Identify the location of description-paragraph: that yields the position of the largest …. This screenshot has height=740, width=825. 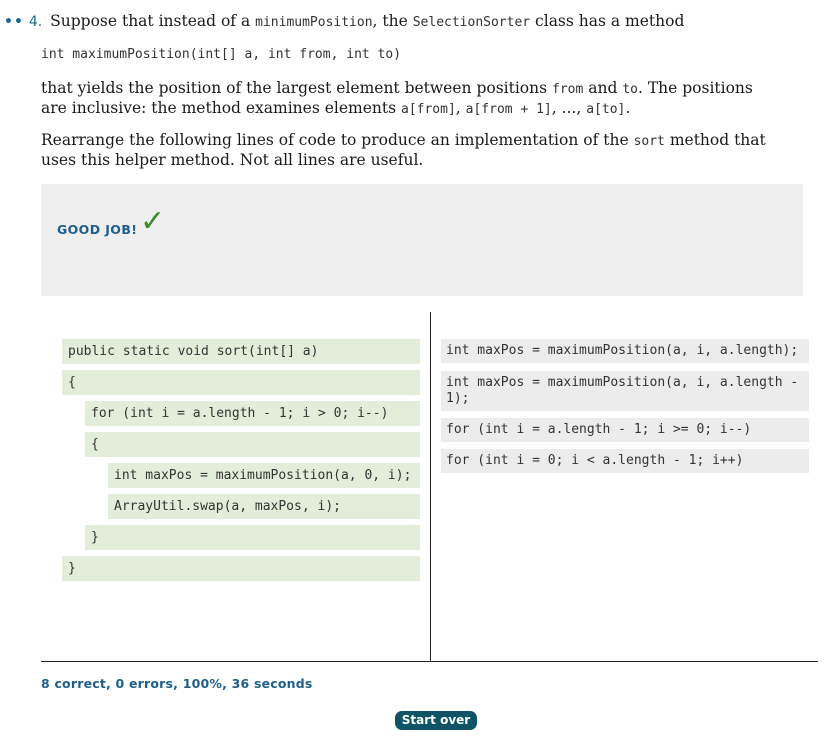
(397, 98).